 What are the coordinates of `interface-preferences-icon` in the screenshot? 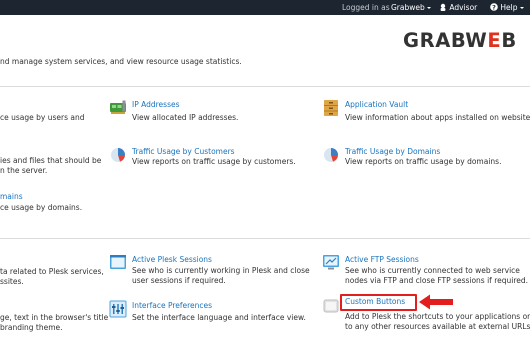 It's located at (118, 309).